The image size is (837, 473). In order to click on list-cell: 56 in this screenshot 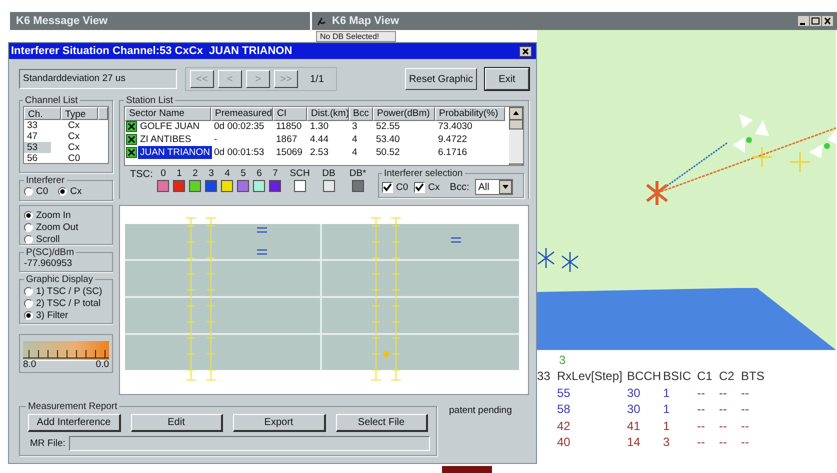, I will do `click(44, 158)`.